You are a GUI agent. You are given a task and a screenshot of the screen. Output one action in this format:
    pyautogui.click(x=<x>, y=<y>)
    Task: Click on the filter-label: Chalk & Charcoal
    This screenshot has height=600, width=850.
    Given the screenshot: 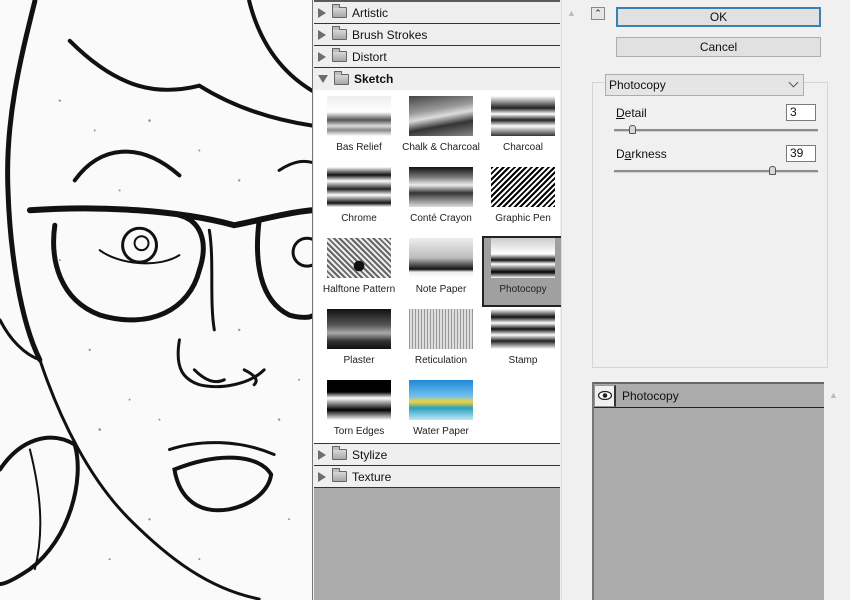 What is the action you would take?
    pyautogui.click(x=441, y=147)
    